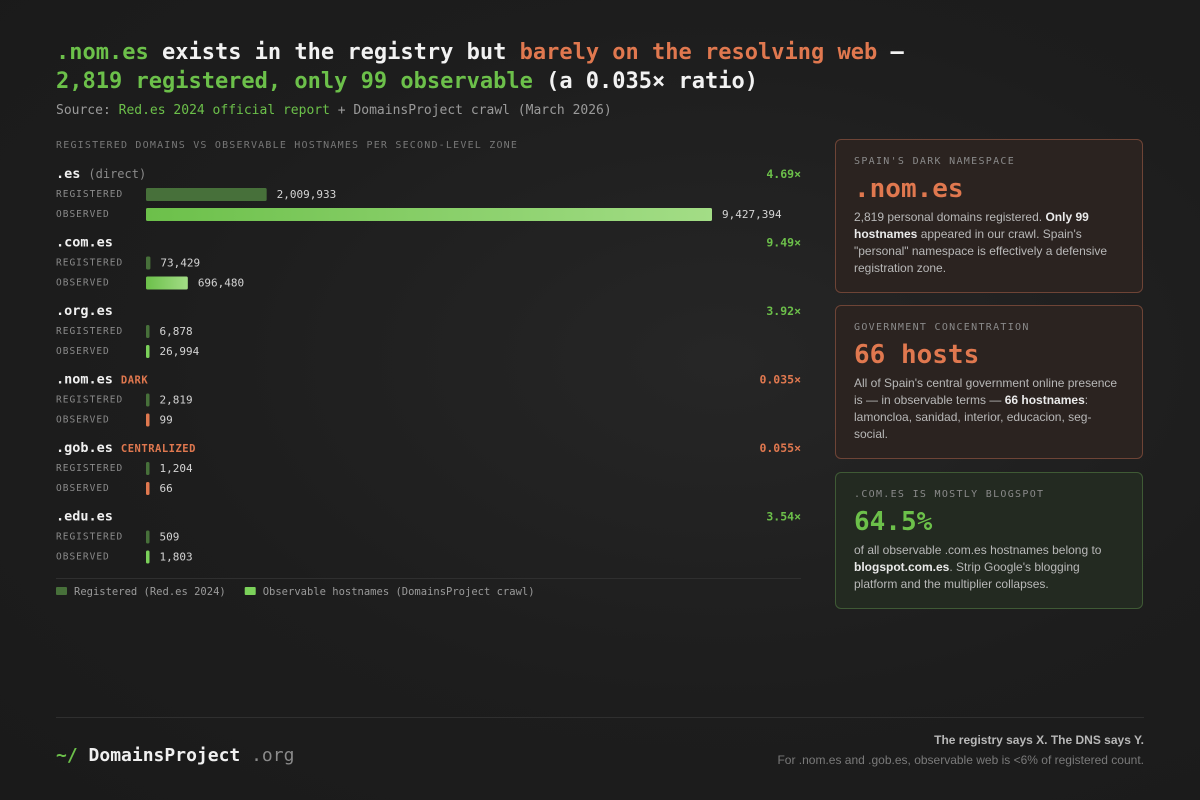 The width and height of the screenshot is (1200, 800). Describe the element at coordinates (180, 263) in the screenshot. I see `value-label-registered: 73,429` at that location.